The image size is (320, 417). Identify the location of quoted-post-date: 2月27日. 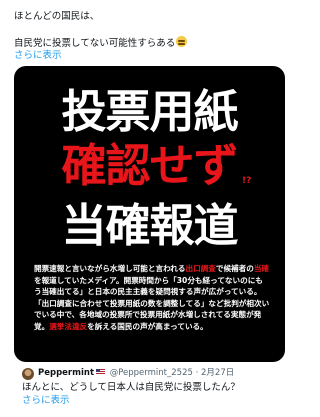
(217, 373).